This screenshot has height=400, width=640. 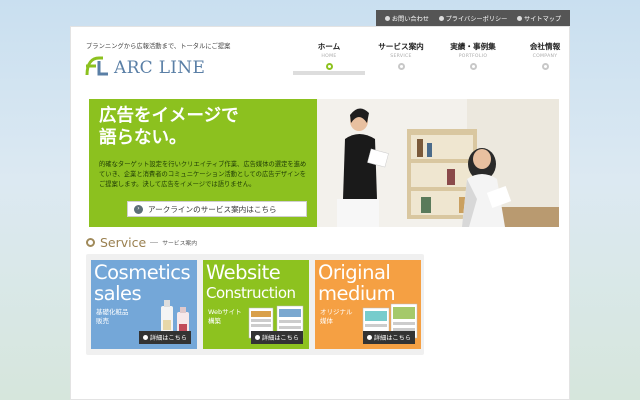 What do you see at coordinates (357, 293) in the screenshot?
I see `card-title-line: medium` at bounding box center [357, 293].